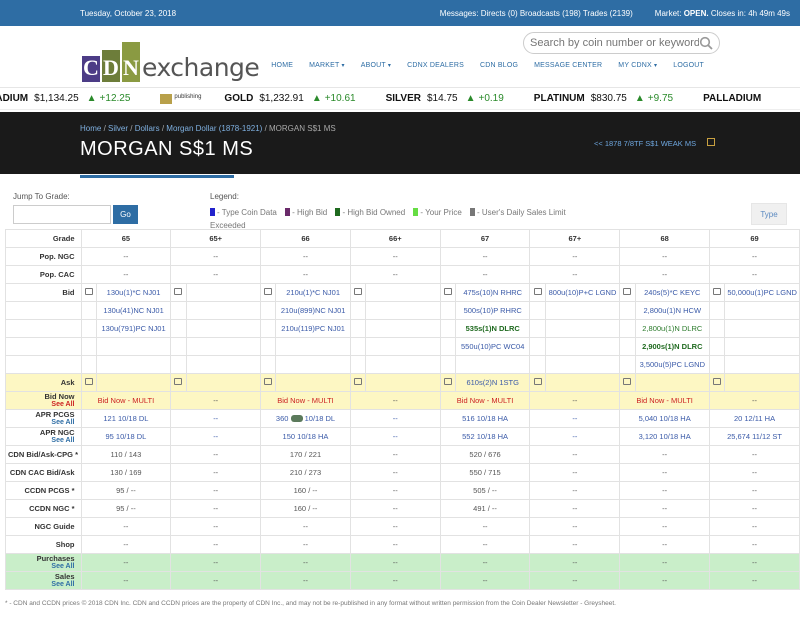  What do you see at coordinates (435, 65) in the screenshot?
I see `nav-cdnx-dealers: CDNX DEALERS` at bounding box center [435, 65].